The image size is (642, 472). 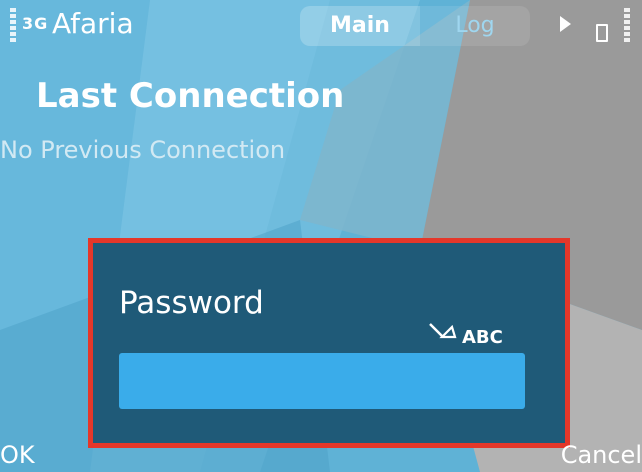 What do you see at coordinates (13, 26) in the screenshot?
I see `signal-strength-icon` at bounding box center [13, 26].